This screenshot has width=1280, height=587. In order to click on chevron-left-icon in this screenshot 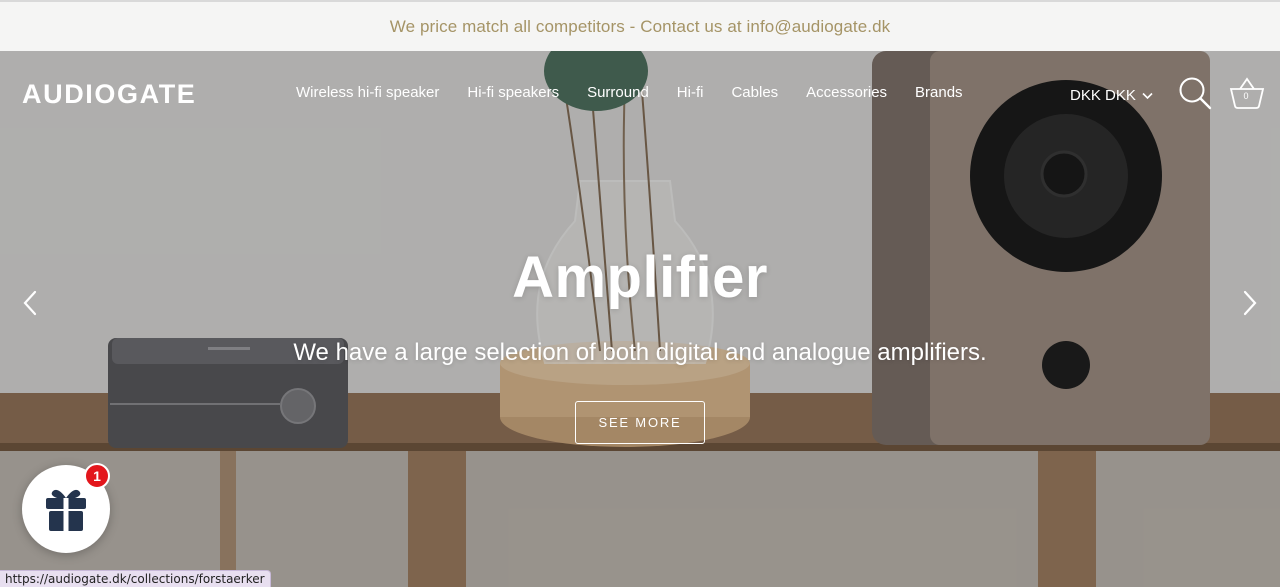, I will do `click(30, 303)`.